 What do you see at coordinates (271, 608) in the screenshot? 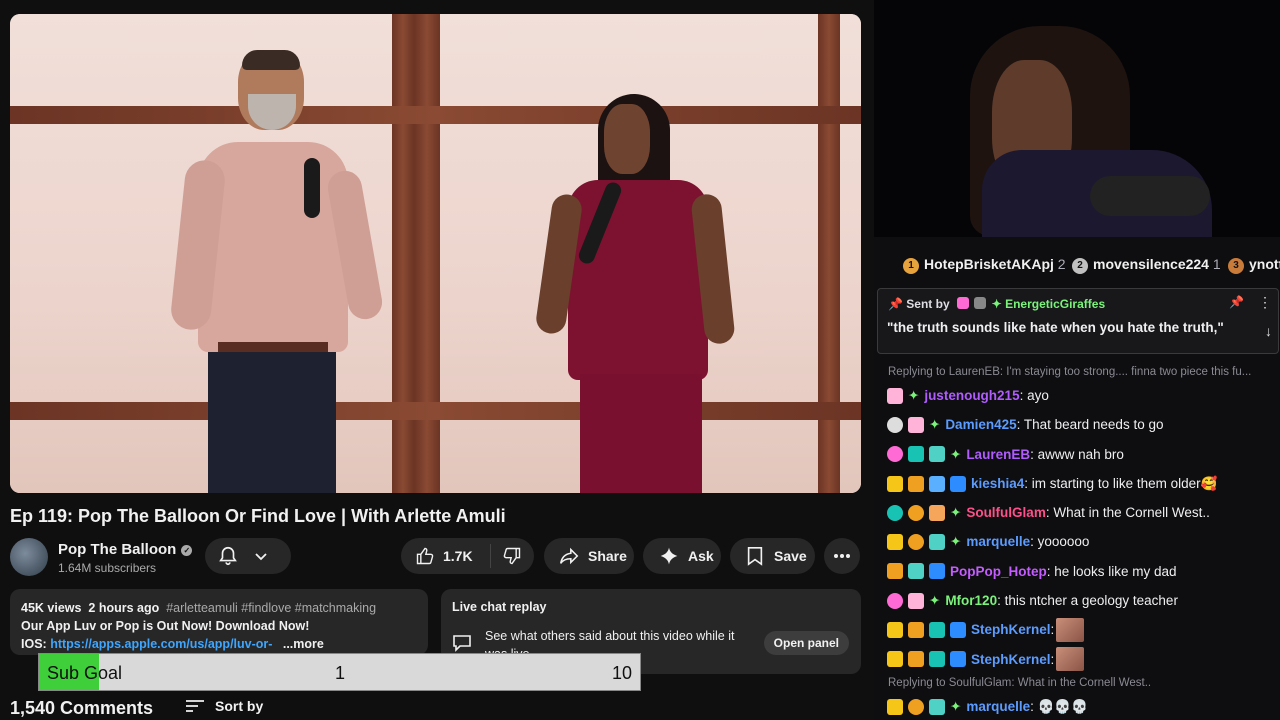
I see `hashtags: #arletteamuli #findlove #matchmaking` at bounding box center [271, 608].